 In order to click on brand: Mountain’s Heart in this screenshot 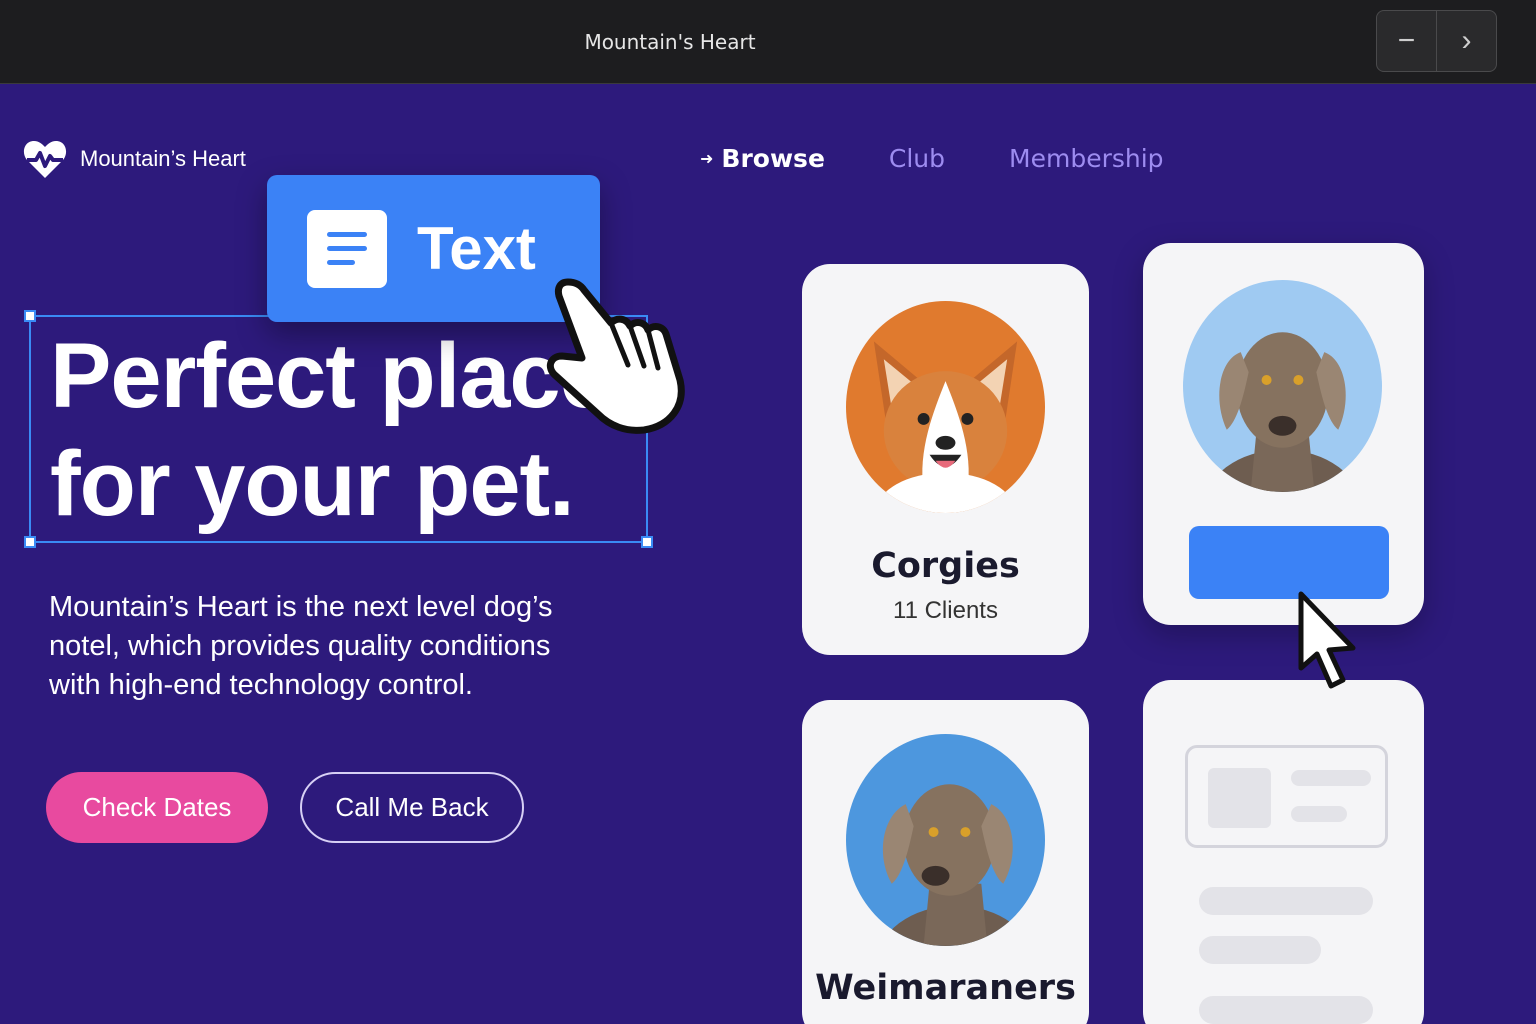, I will do `click(134, 159)`.